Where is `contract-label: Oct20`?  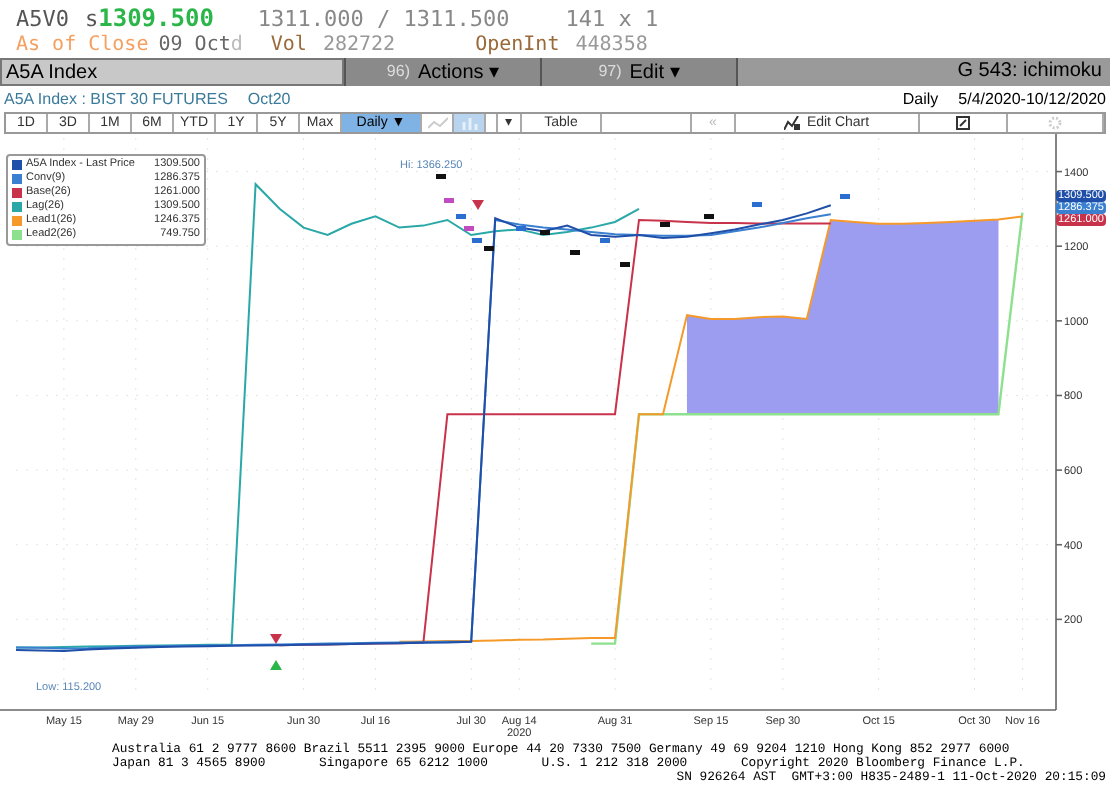
contract-label: Oct20 is located at coordinates (269, 99).